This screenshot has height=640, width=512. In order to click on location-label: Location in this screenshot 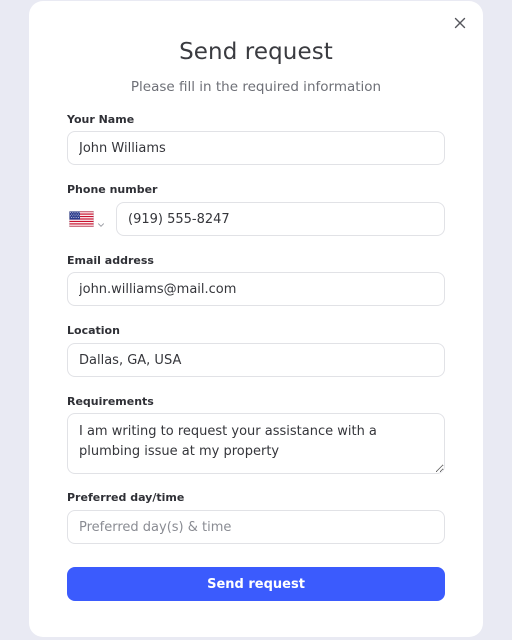, I will do `click(93, 330)`.